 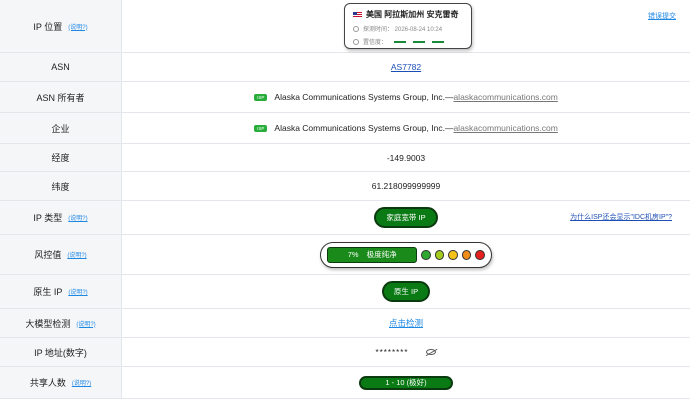 I want to click on row-value: 家庭宽带 IP 为什么ISP还会显示"IDC机房IP"?, so click(x=406, y=217).